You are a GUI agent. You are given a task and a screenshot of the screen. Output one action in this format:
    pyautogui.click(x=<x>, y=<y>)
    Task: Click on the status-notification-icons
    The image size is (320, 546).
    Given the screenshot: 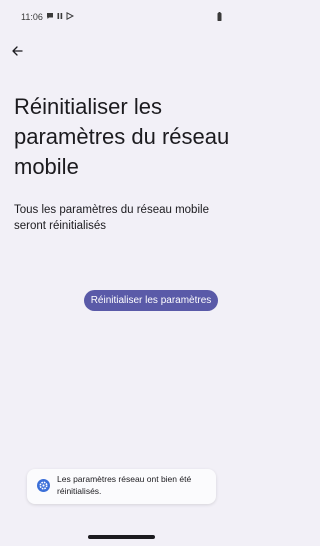 What is the action you would take?
    pyautogui.click(x=60, y=16)
    